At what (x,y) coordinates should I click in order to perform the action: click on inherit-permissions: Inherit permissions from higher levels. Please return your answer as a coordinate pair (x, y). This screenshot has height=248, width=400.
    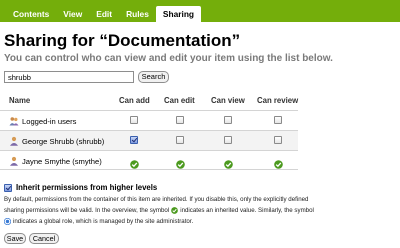
    Looking at the image, I should click on (80, 187).